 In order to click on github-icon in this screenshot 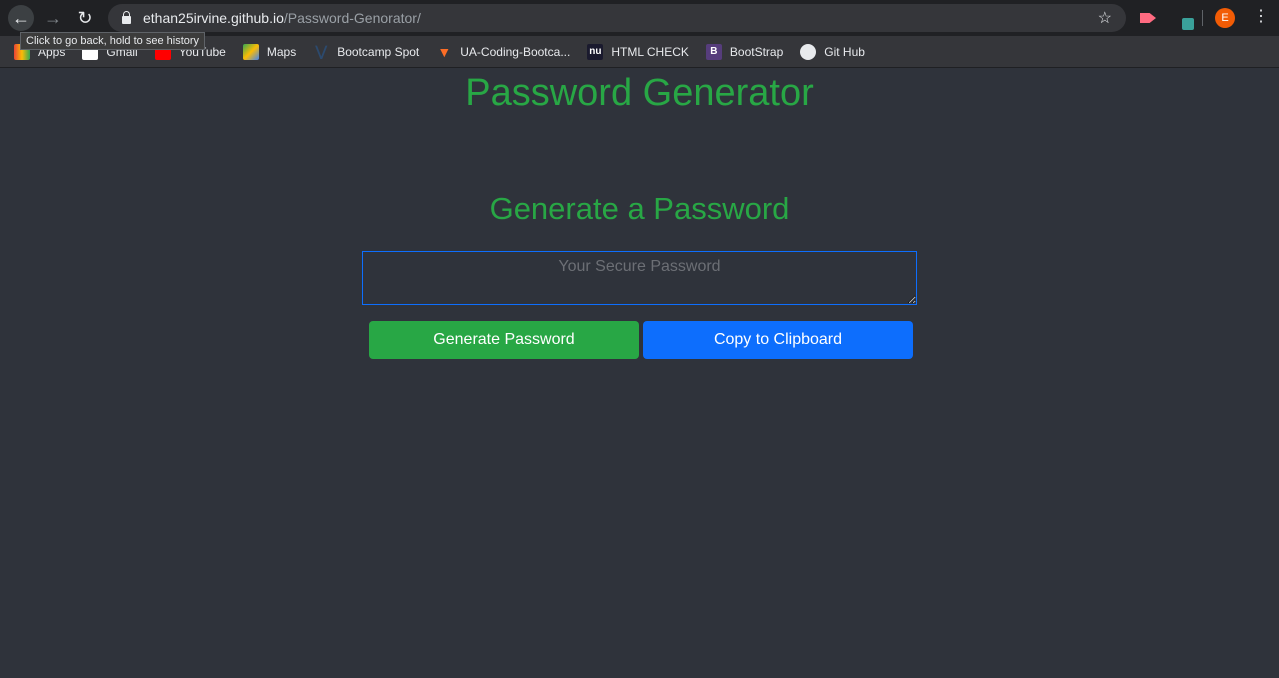, I will do `click(808, 51)`.